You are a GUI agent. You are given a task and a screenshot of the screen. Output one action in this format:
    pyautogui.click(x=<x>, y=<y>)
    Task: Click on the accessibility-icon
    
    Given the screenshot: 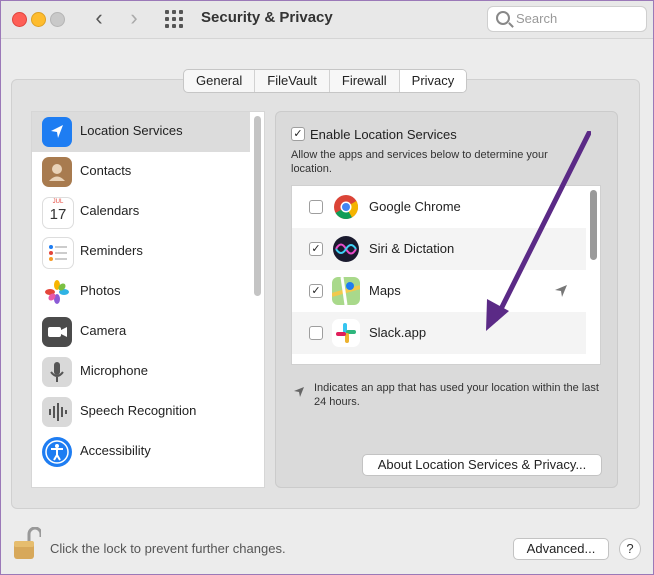 What is the action you would take?
    pyautogui.click(x=57, y=452)
    